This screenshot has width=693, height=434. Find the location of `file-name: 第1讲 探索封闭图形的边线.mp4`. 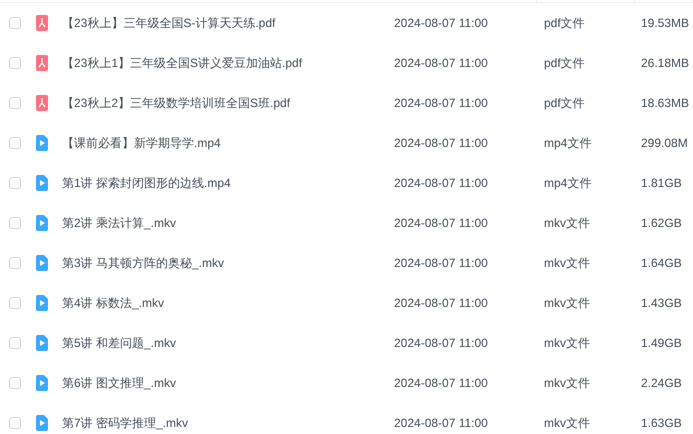

file-name: 第1讲 探索封闭图形的边线.mp4 is located at coordinates (228, 183).